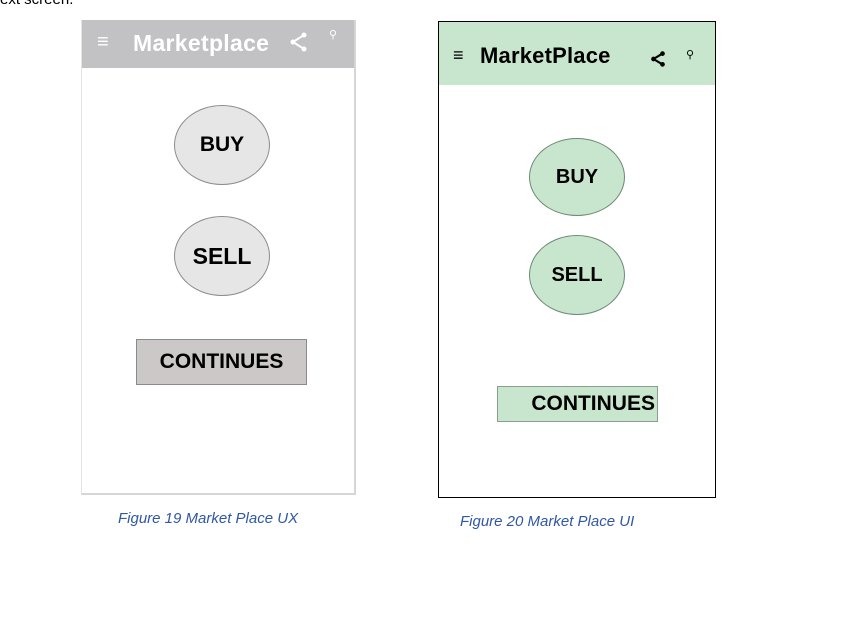  I want to click on ux-app-bar: ≡ Marketplace ⚲, so click(218, 44).